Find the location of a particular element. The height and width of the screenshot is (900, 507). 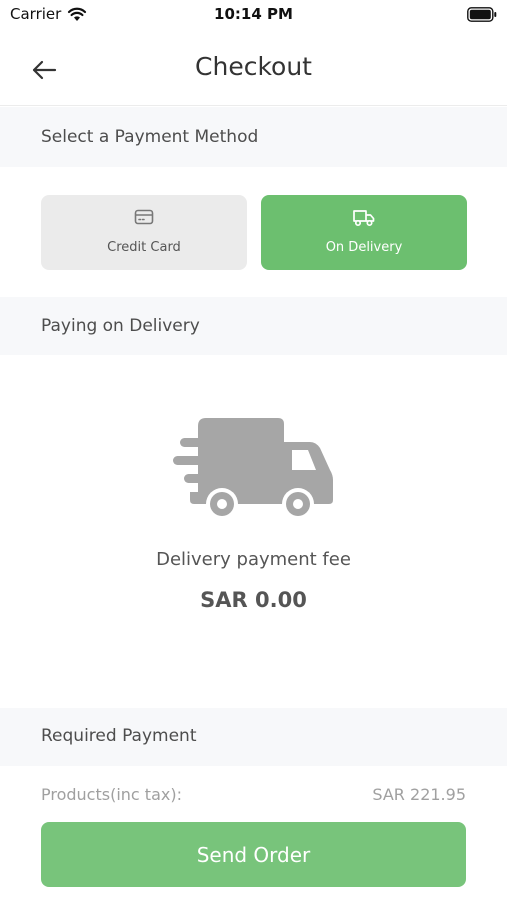

required-payment-label: Required Payment is located at coordinates (119, 736).